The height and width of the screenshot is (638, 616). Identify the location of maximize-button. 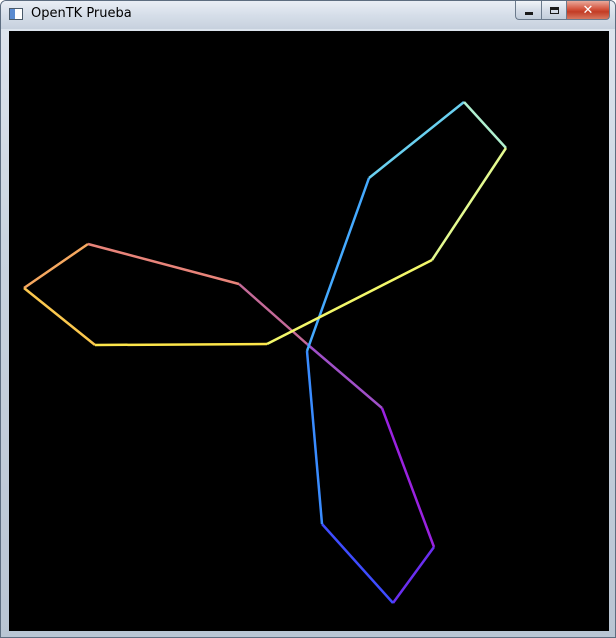
(554, 10).